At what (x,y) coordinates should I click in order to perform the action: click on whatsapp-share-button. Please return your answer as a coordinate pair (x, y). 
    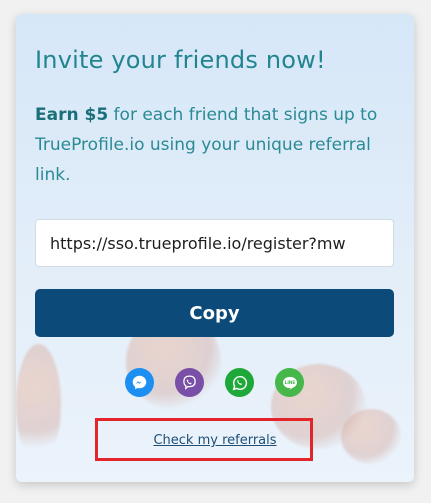
    Looking at the image, I should click on (239, 382).